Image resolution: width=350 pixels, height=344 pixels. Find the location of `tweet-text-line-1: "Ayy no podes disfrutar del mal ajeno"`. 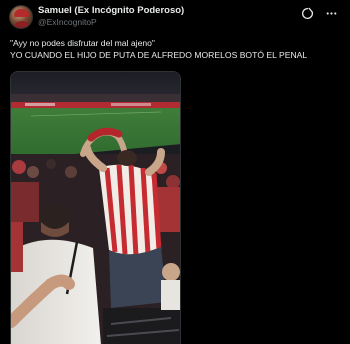

tweet-text-line-1: "Ayy no podes disfrutar del mal ajeno" is located at coordinates (82, 43).